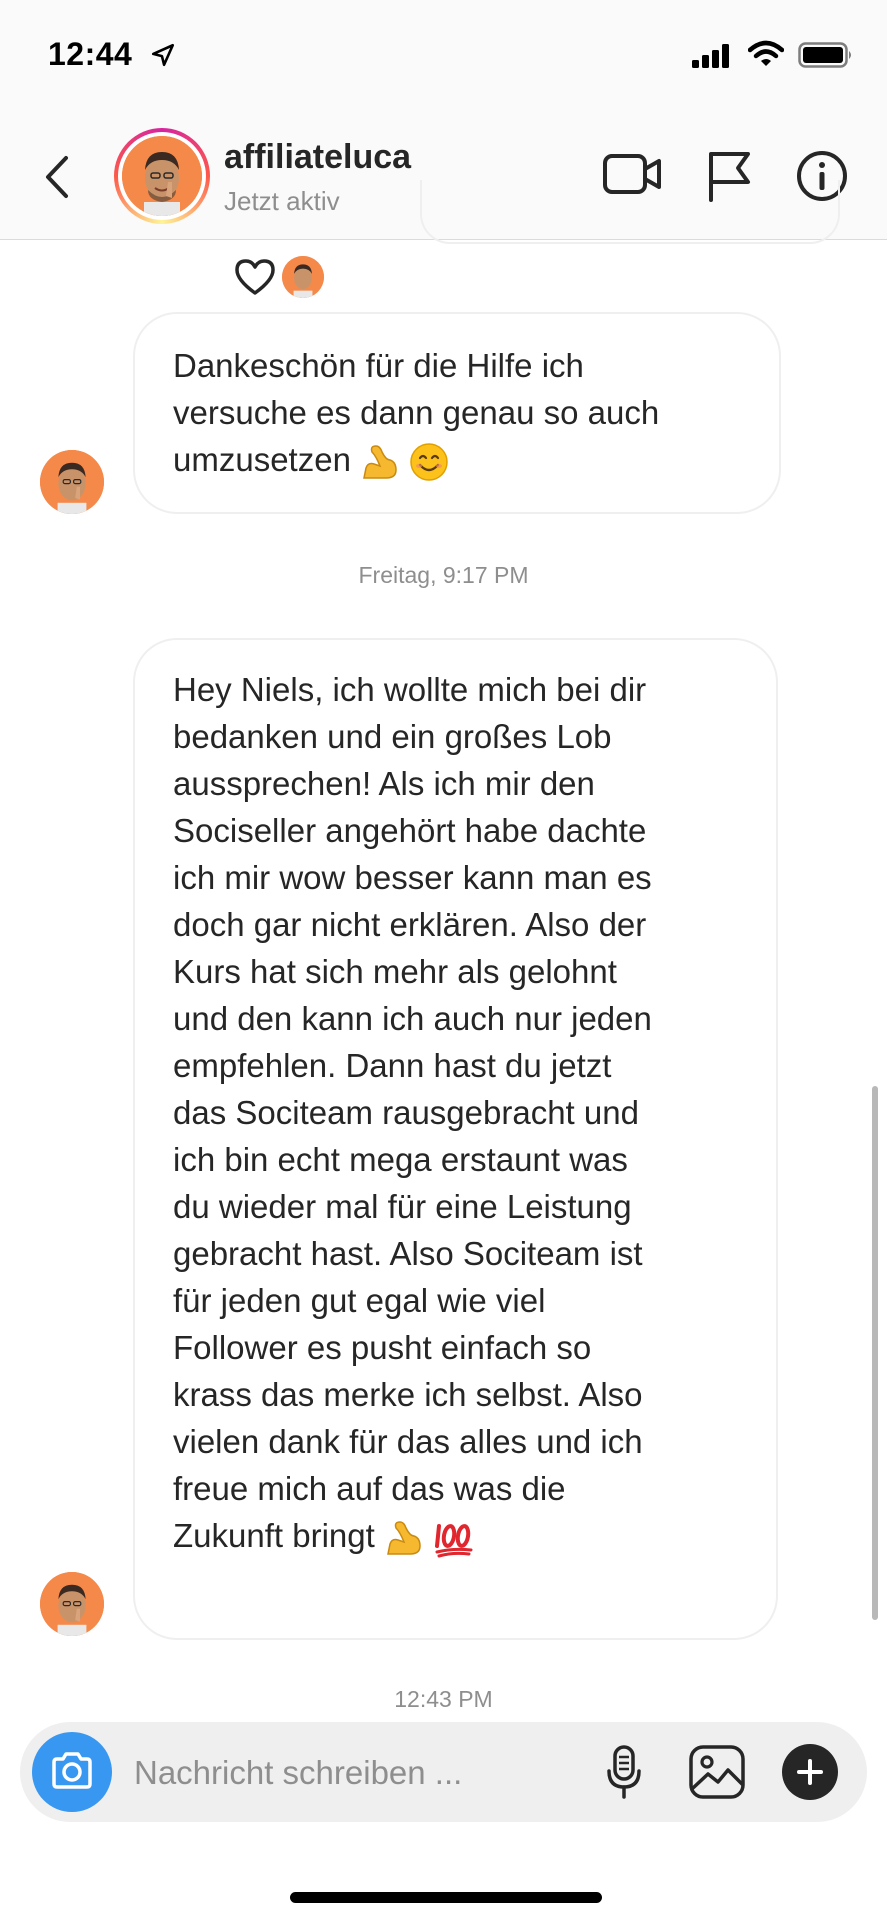 The height and width of the screenshot is (1920, 887). I want to click on message-reaction, so click(284, 278).